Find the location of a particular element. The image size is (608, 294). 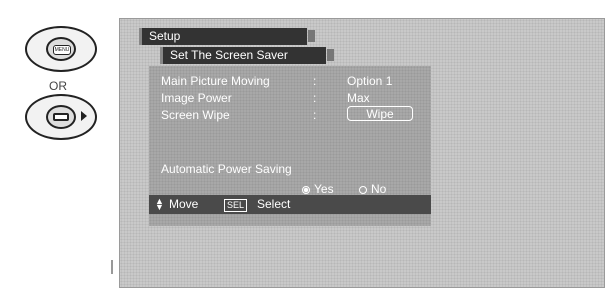

main-picture-moving-label: Main Picture Moving is located at coordinates (215, 81).